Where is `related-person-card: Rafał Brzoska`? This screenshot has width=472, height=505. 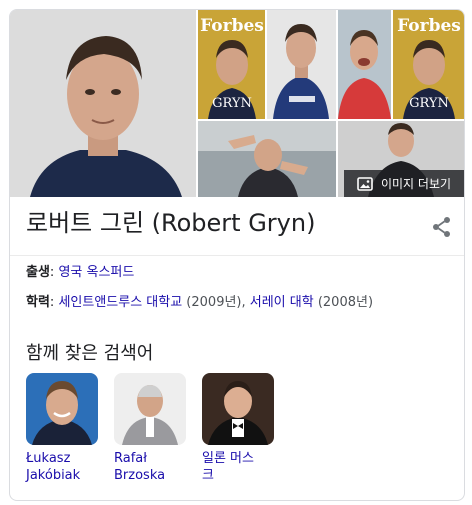 related-person-card: Rafał Brzoska is located at coordinates (154, 428).